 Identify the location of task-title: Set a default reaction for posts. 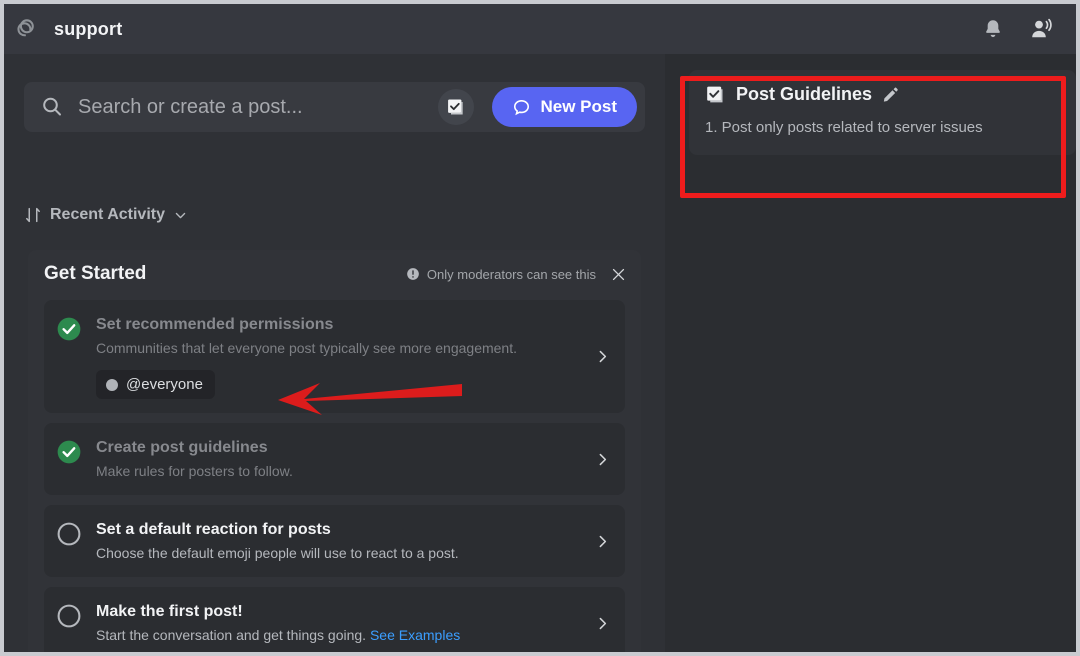
(213, 529).